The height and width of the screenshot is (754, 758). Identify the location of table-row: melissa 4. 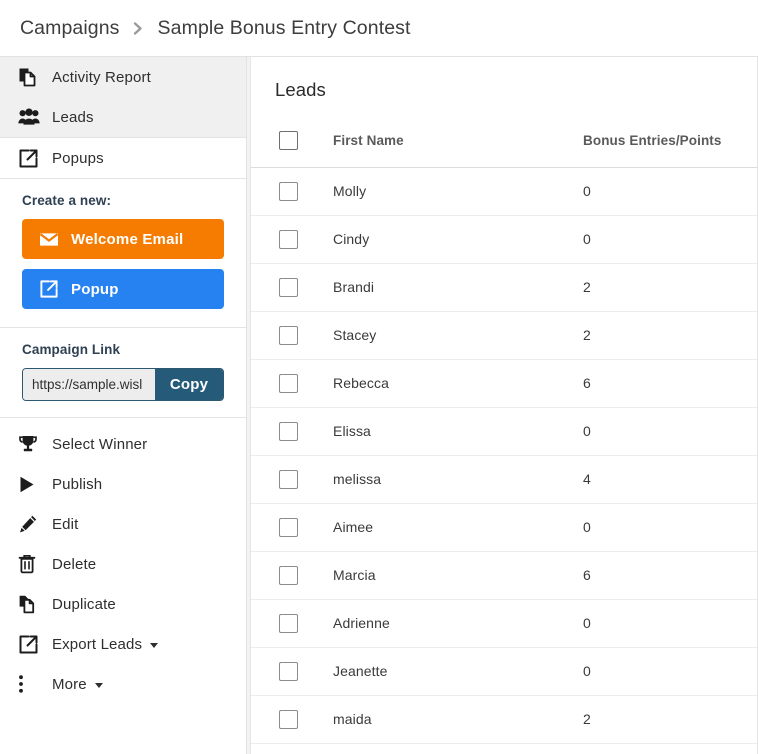
(504, 479).